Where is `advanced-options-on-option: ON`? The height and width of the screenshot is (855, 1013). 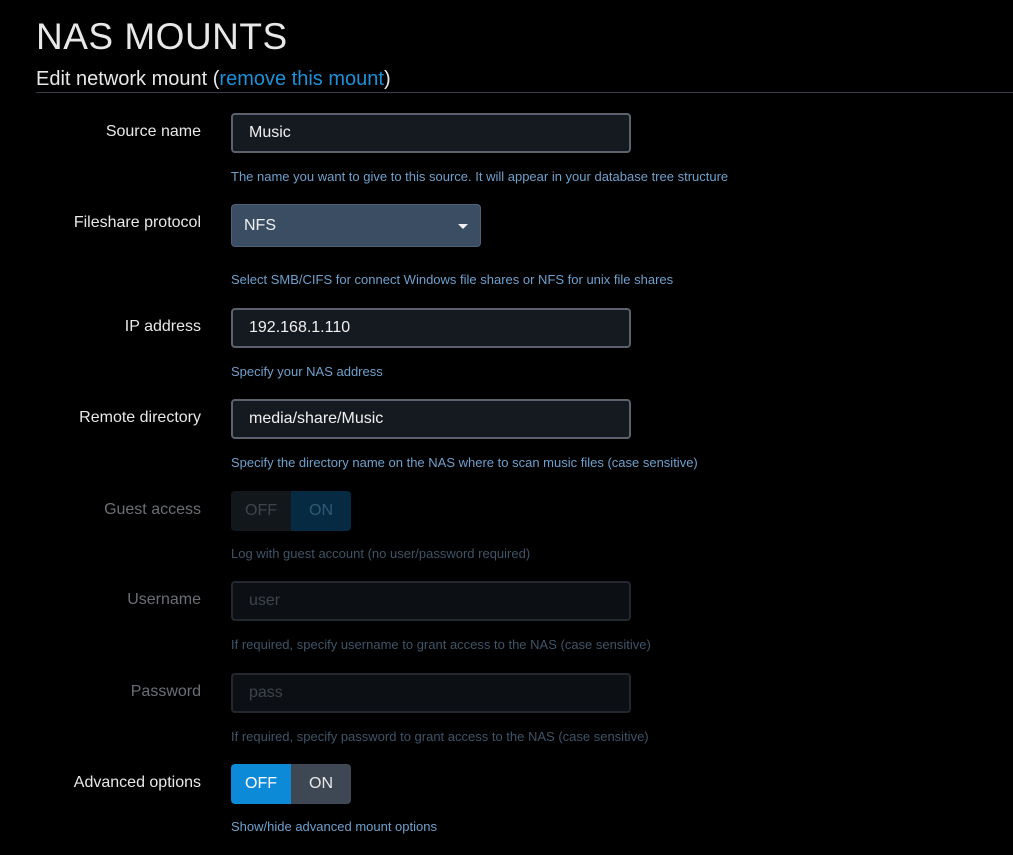 advanced-options-on-option: ON is located at coordinates (321, 784).